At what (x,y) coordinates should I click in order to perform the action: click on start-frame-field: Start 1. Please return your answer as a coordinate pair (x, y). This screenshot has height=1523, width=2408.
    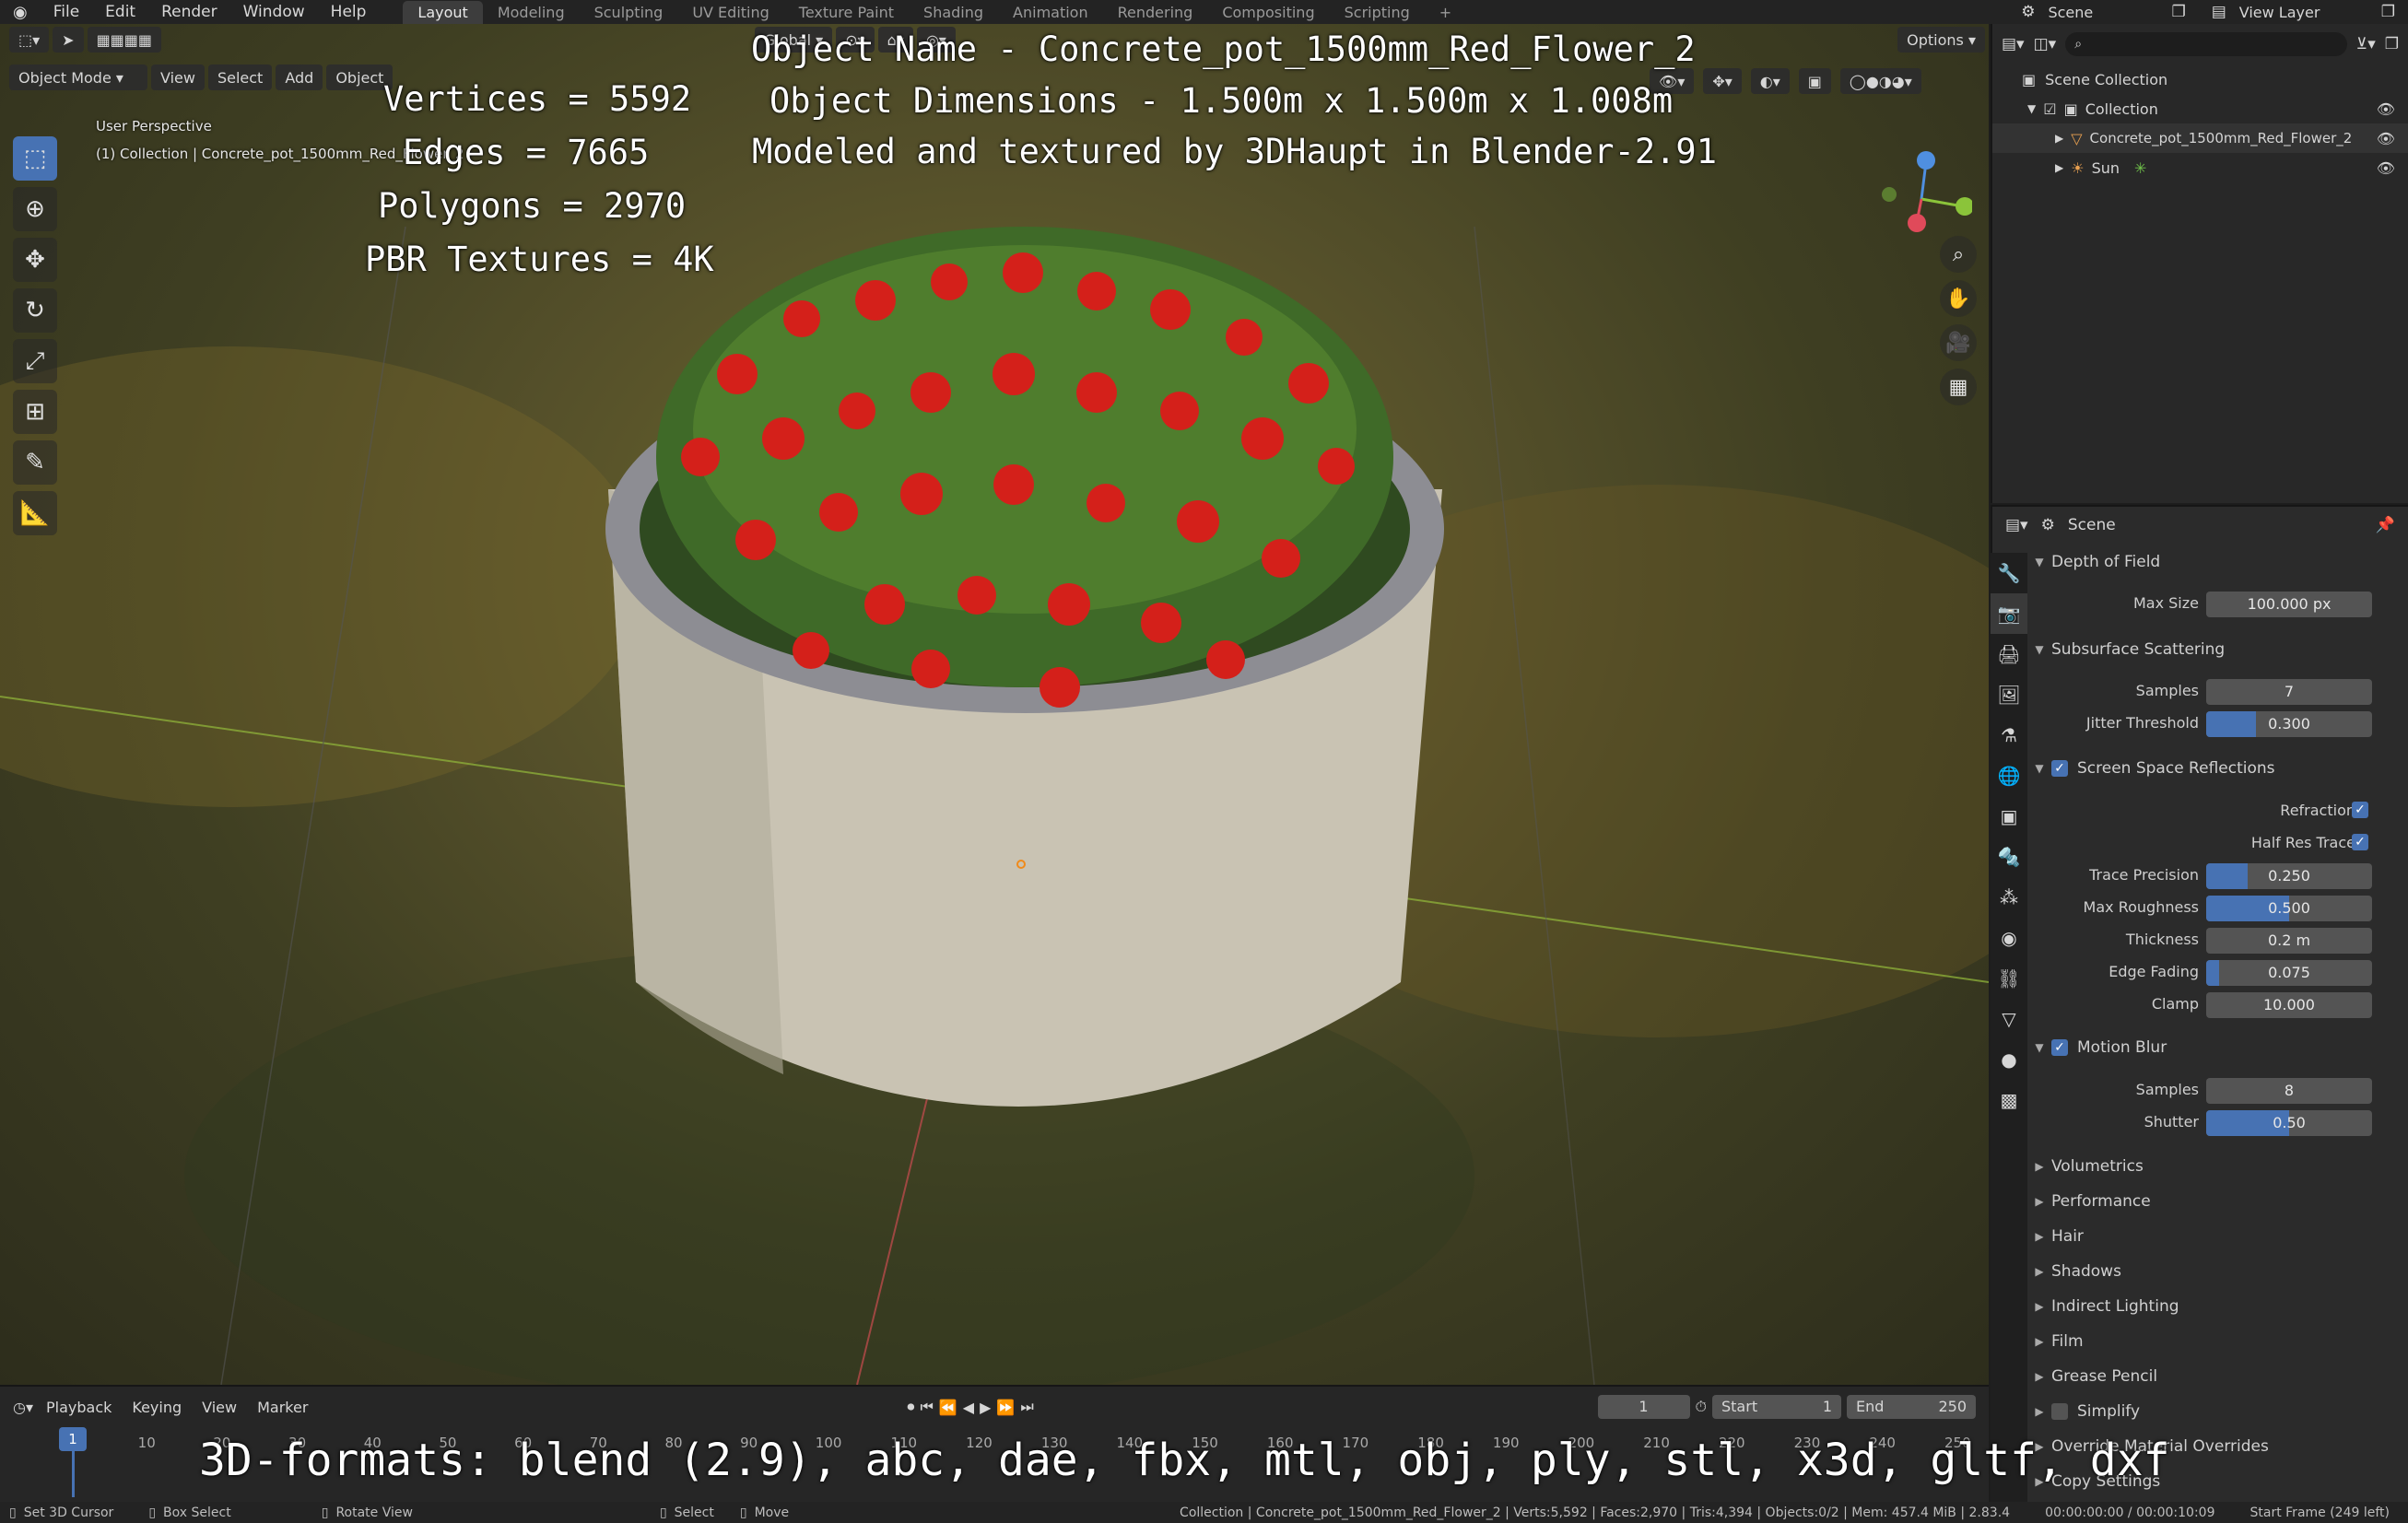
    Looking at the image, I should click on (1776, 1407).